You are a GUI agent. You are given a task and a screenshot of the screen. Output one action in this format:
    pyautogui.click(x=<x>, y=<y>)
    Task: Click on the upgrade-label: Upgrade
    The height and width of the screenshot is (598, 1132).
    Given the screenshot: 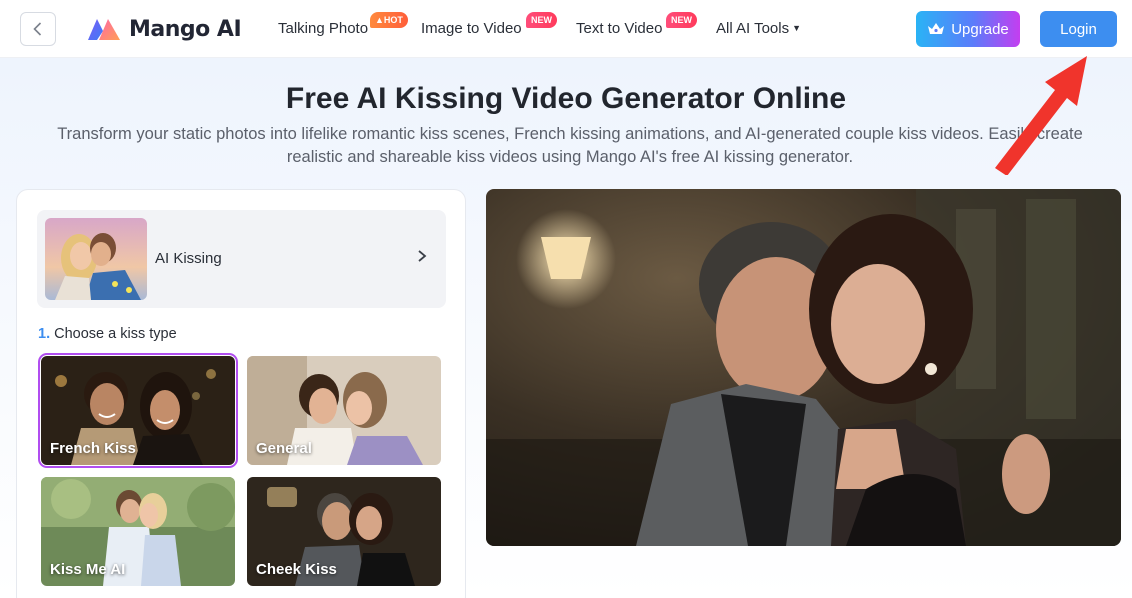 What is the action you would take?
    pyautogui.click(x=980, y=29)
    